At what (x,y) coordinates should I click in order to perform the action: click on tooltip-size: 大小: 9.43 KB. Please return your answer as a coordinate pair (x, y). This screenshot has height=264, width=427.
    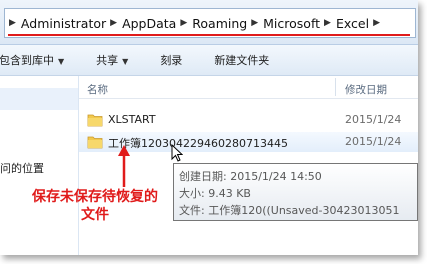
    Looking at the image, I should click on (215, 193).